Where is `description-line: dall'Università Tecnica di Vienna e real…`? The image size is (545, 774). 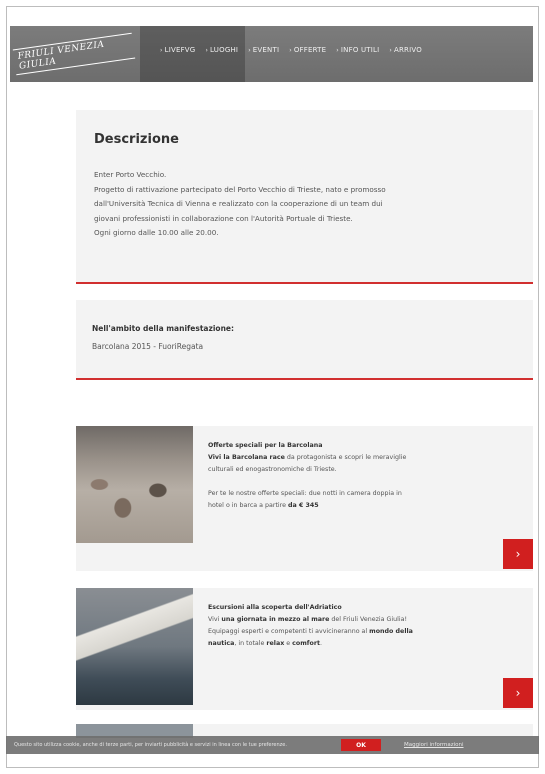
description-line: dall'Università Tecnica di Vienna e real… is located at coordinates (238, 203).